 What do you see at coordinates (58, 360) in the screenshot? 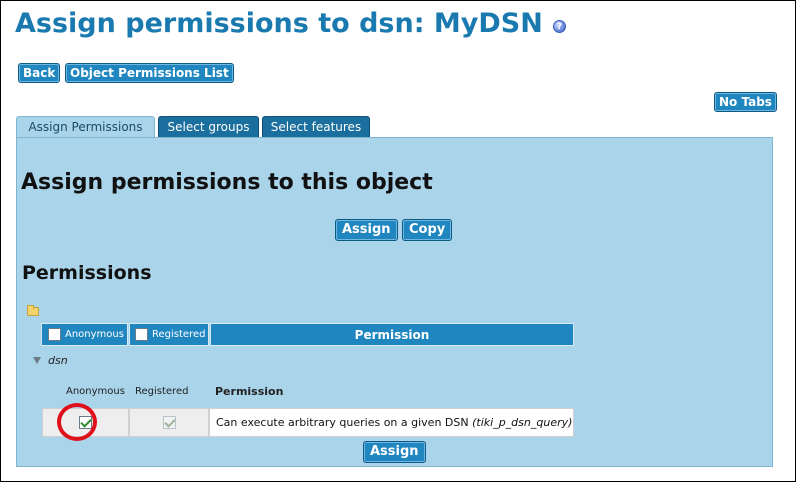
I see `group-name: dsn` at bounding box center [58, 360].